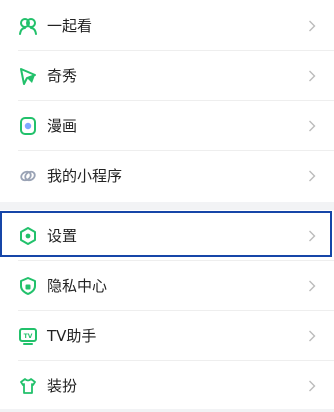 This screenshot has height=412, width=334. I want to click on menu-item-dress-up: 装扮, so click(167, 386).